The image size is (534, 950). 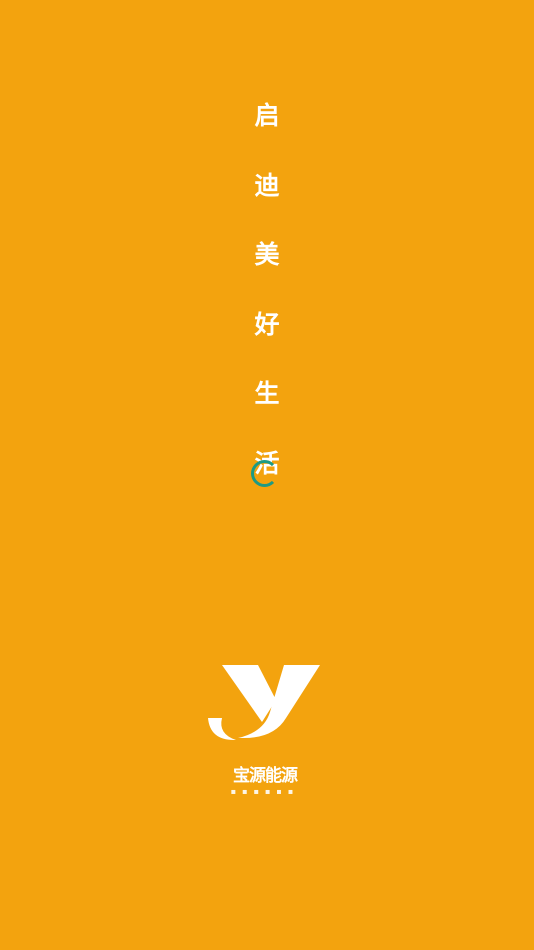 I want to click on slogan-char: 迪, so click(x=267, y=185).